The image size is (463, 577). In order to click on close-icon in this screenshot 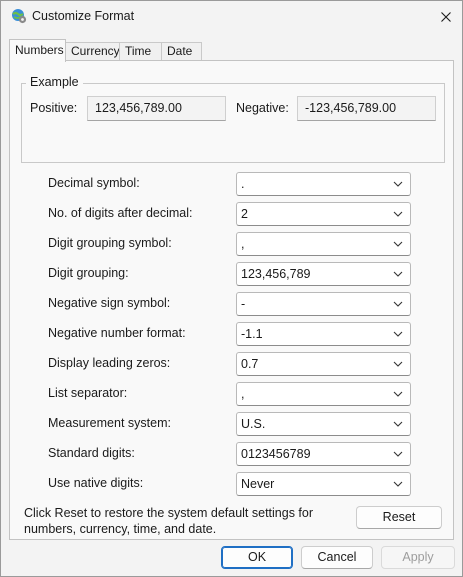, I will do `click(446, 17)`.